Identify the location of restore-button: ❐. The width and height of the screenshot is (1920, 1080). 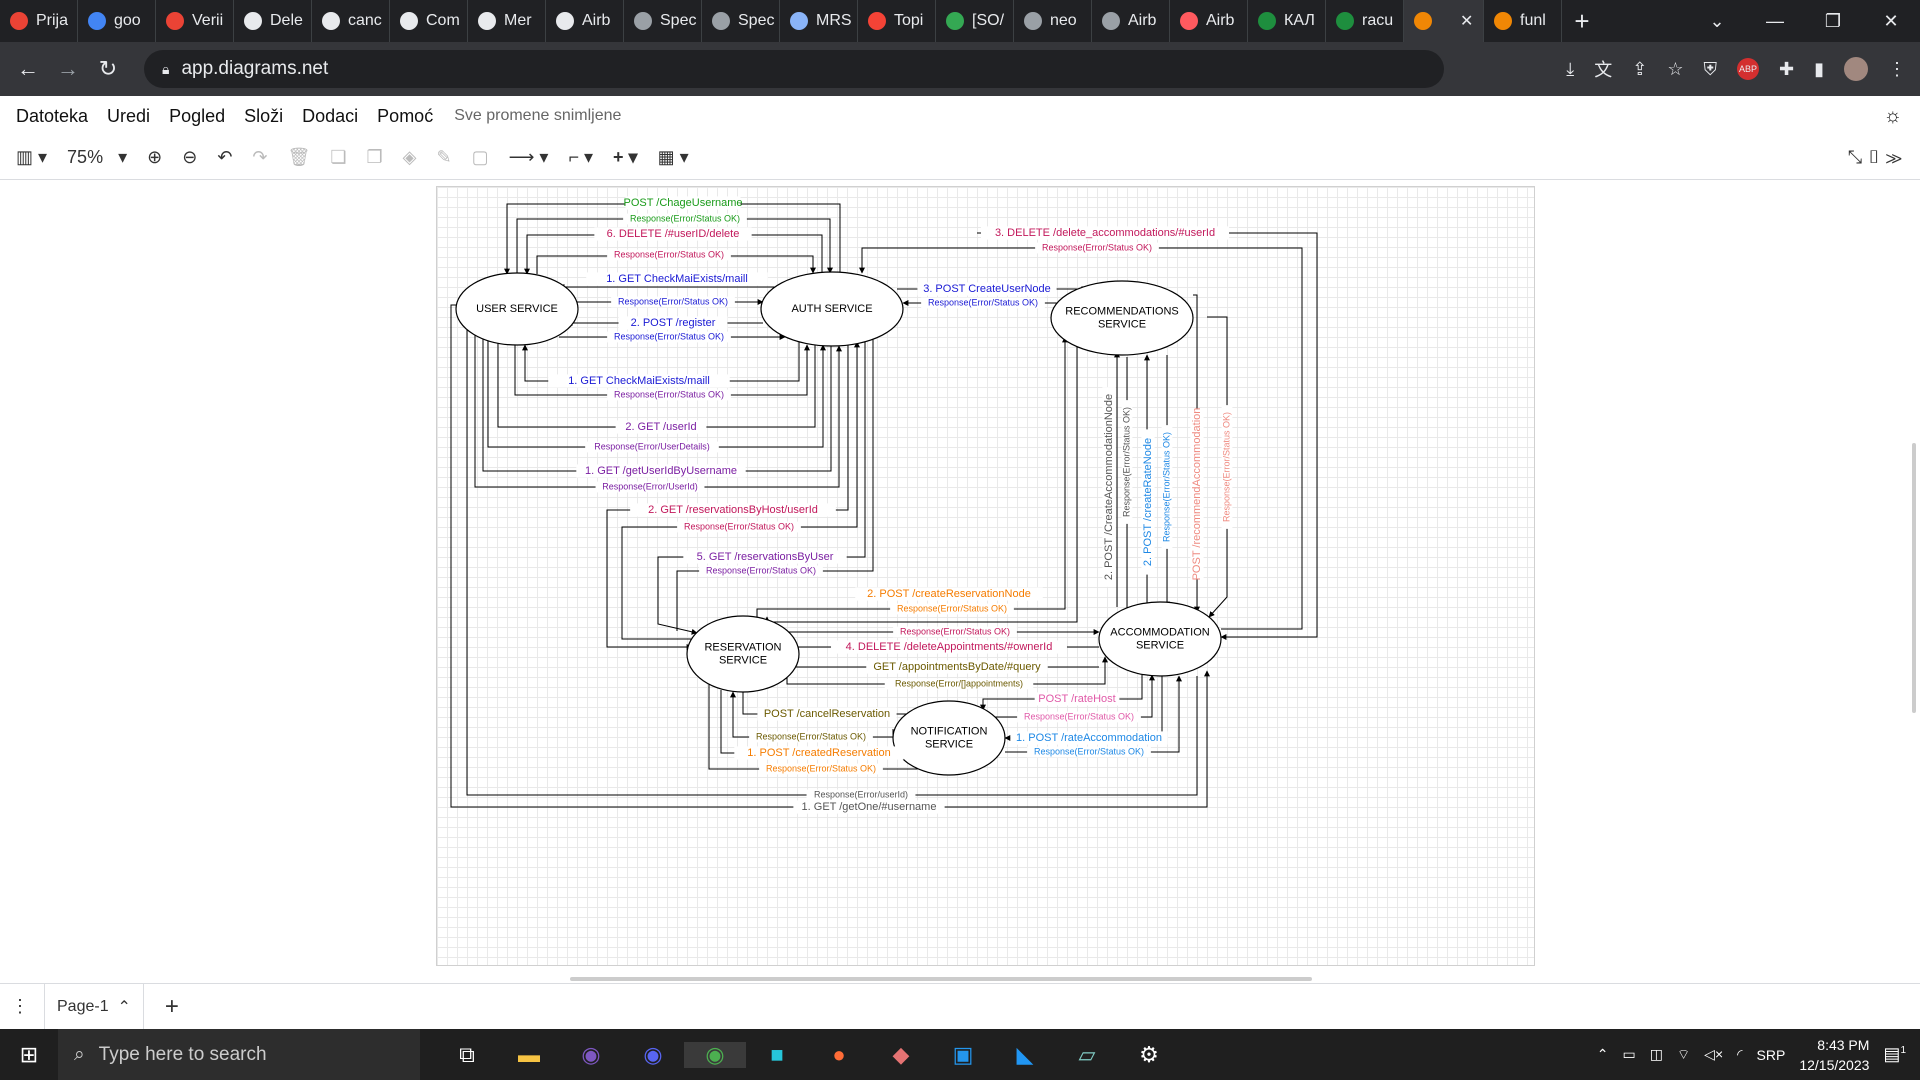
(1833, 21).